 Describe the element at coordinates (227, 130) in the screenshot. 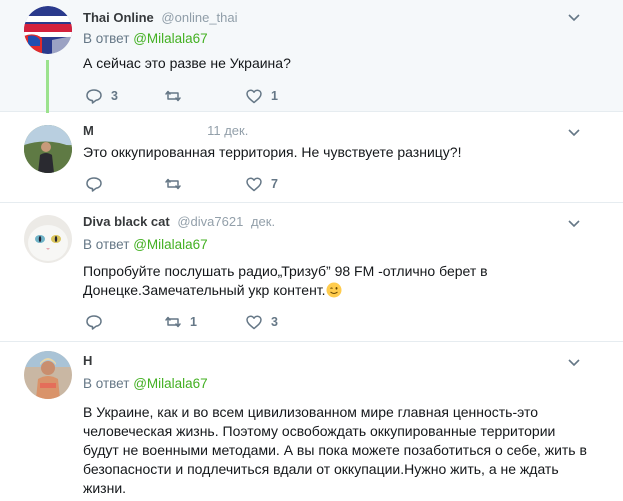

I see `tweet-time: 11 дек.` at that location.